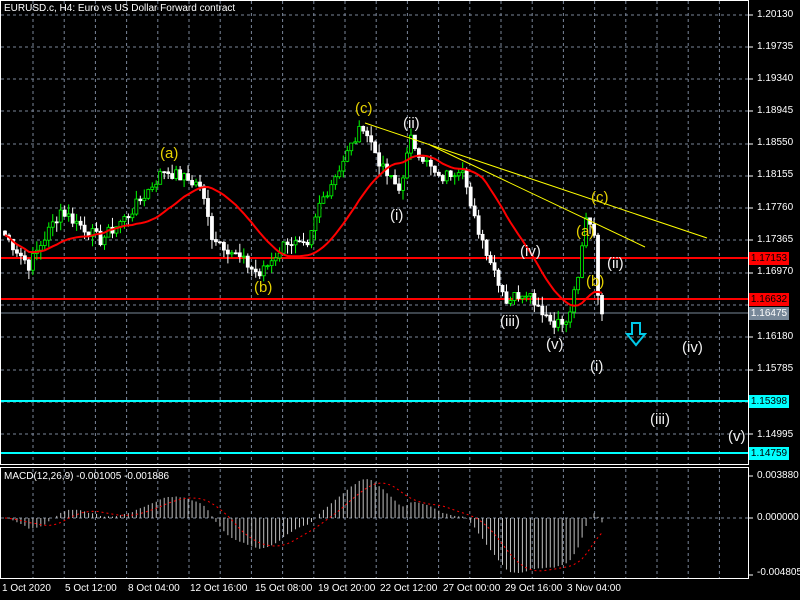 This screenshot has height=600, width=800. I want to click on time-axis-label: 19 Oct 20:00, so click(347, 588).